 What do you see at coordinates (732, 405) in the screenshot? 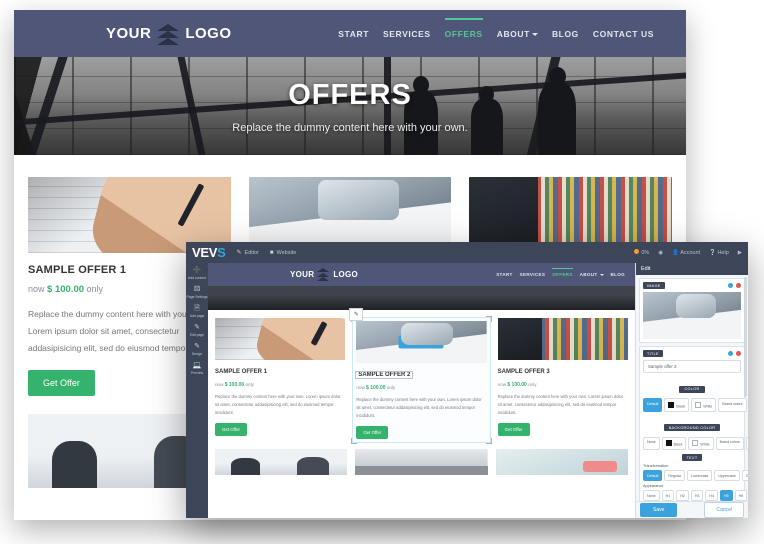
I see `color-option-brand: Brand colors` at bounding box center [732, 405].